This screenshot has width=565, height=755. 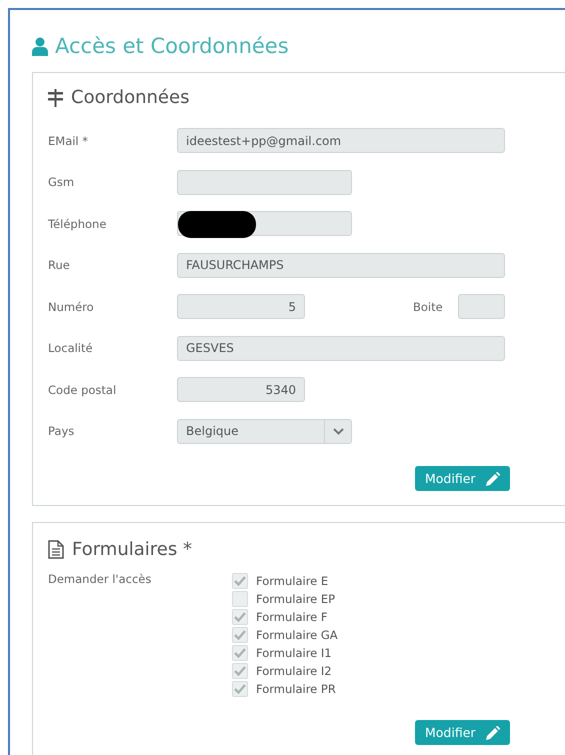 What do you see at coordinates (62, 431) in the screenshot?
I see `field-label: Pays` at bounding box center [62, 431].